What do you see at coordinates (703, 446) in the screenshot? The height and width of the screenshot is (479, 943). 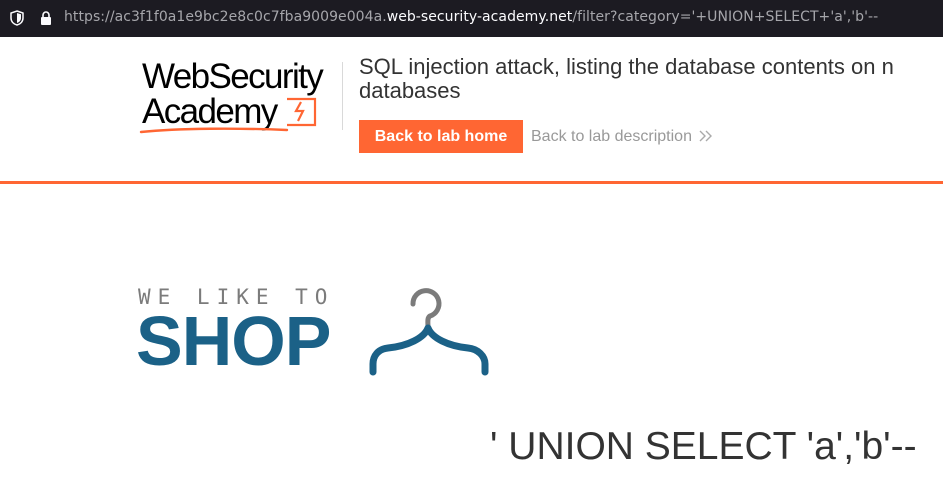 I see `category-heading: ' UNION SELECT 'a','b'--` at bounding box center [703, 446].